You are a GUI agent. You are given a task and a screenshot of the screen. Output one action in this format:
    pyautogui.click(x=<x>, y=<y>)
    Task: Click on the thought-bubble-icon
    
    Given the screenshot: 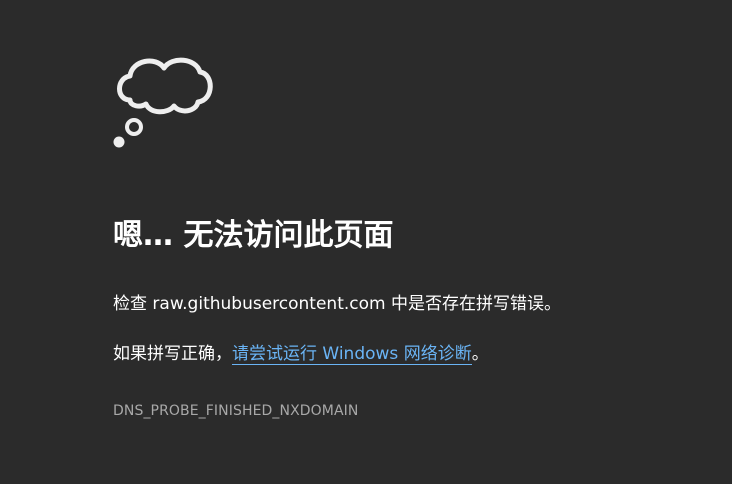 What is the action you would take?
    pyautogui.click(x=163, y=102)
    